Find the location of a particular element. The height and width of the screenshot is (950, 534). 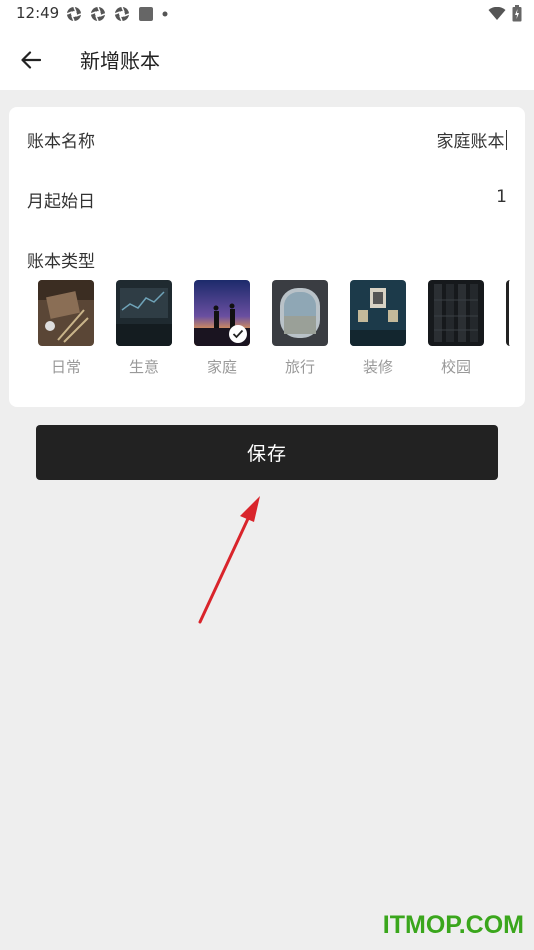

book-type-item-partial is located at coordinates (515, 313).